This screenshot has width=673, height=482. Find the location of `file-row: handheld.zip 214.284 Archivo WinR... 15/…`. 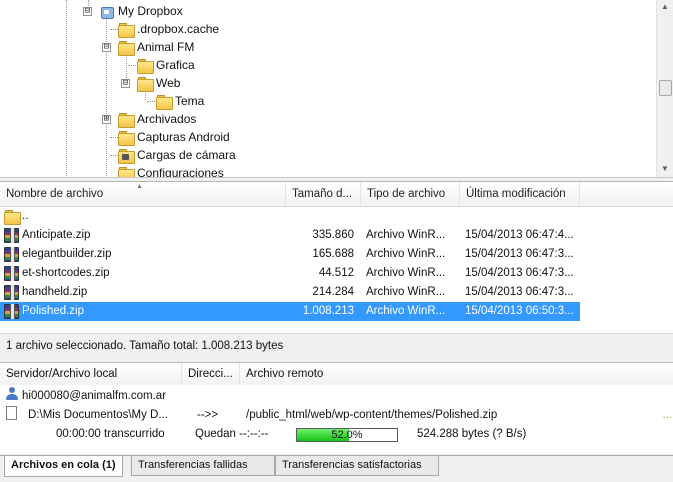

file-row: handheld.zip 214.284 Archivo WinR... 15/… is located at coordinates (290, 292).